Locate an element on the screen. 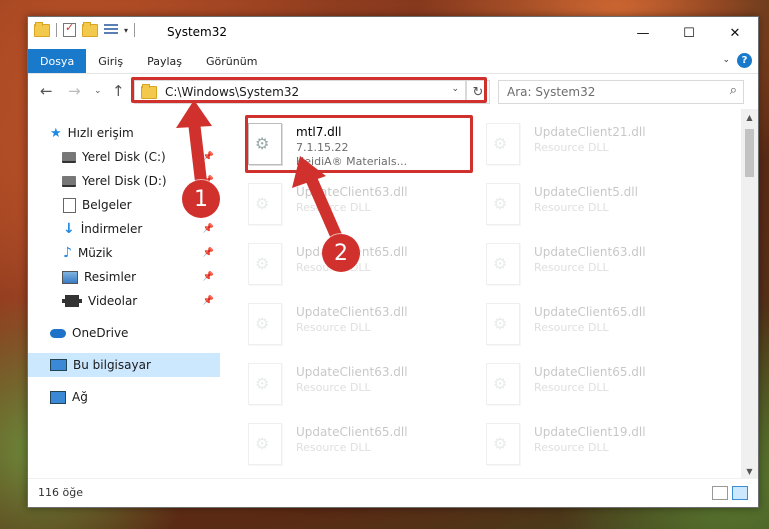 The image size is (769, 529). minimize-button: — is located at coordinates (643, 33).